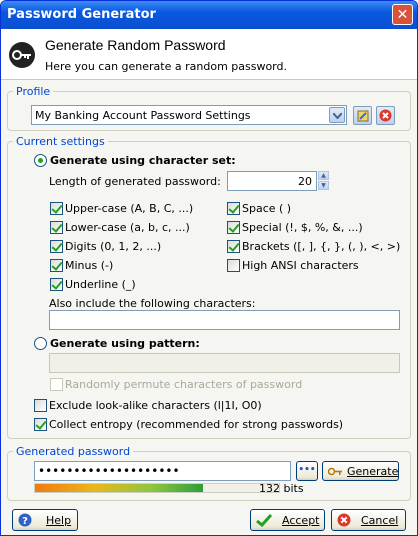 The width and height of the screenshot is (418, 536). What do you see at coordinates (40, 343) in the screenshot?
I see `pattern-radio` at bounding box center [40, 343].